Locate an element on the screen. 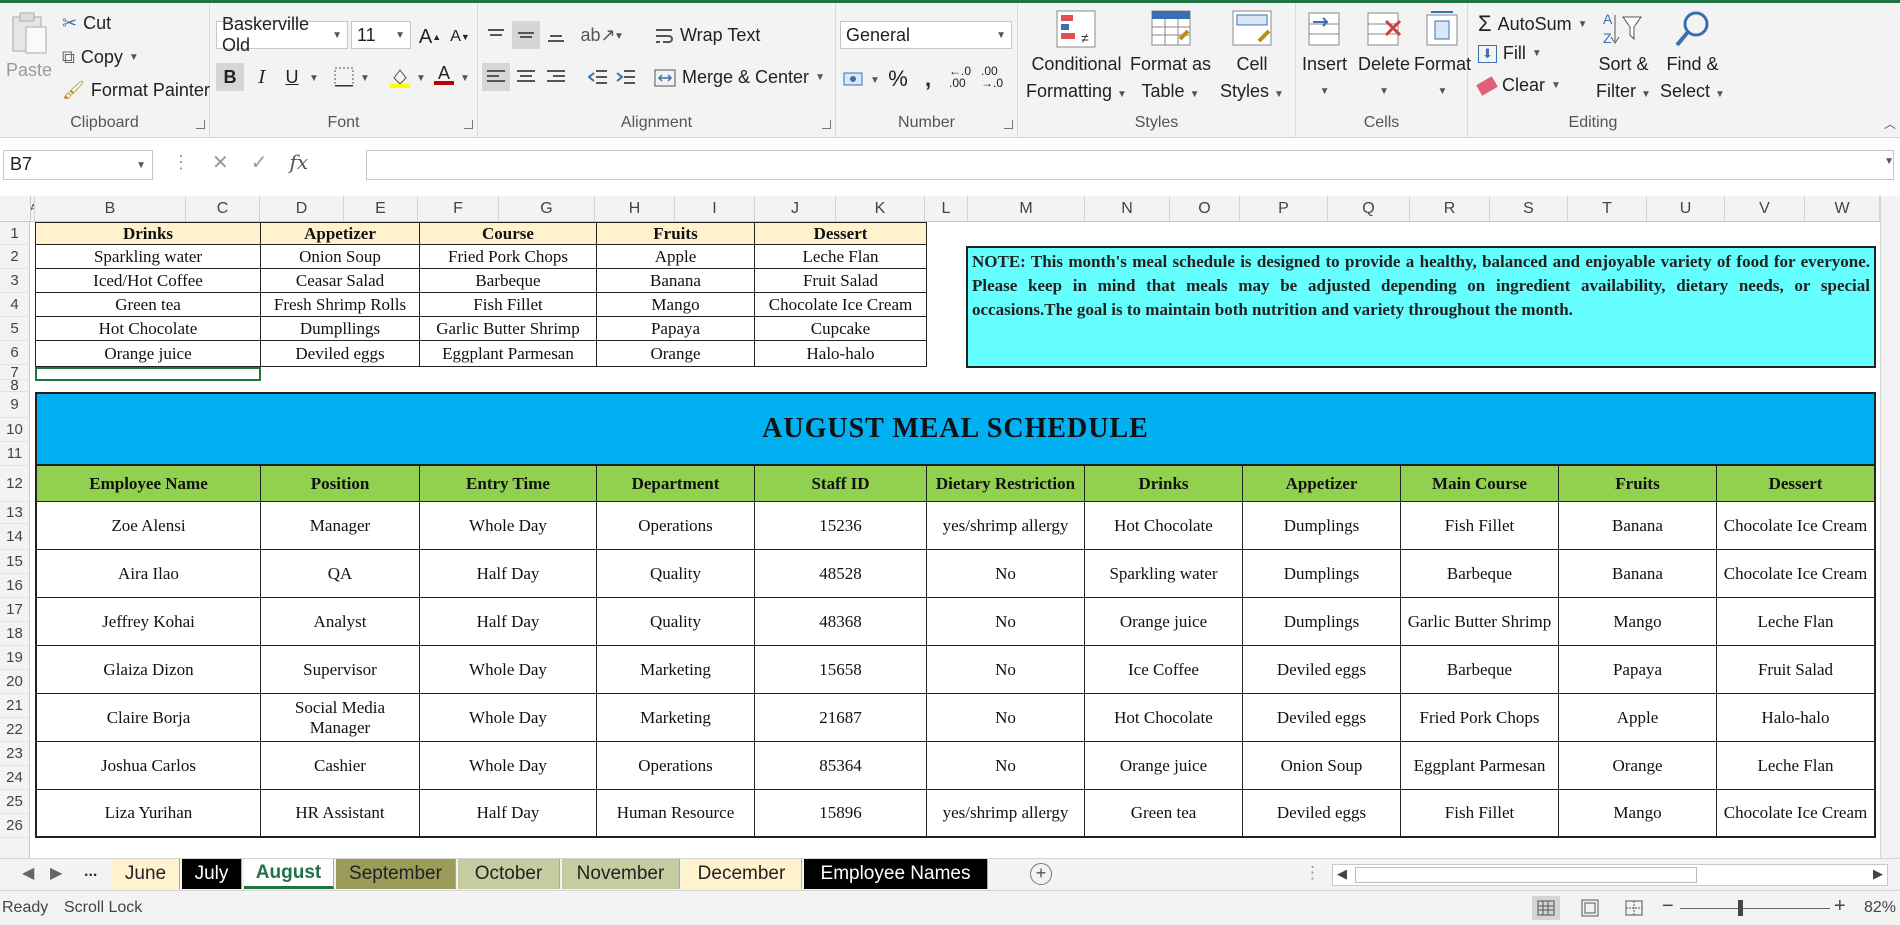 The width and height of the screenshot is (1900, 925). menu-cell: Leche Flan is located at coordinates (841, 257).